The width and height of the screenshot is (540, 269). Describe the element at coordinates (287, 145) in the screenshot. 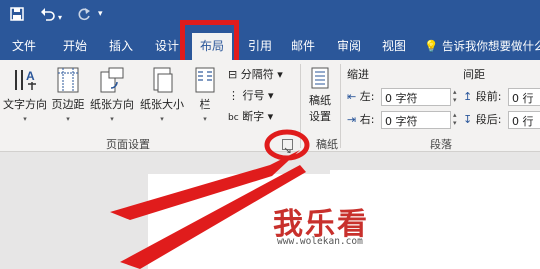

I see `highlight-circle` at that location.